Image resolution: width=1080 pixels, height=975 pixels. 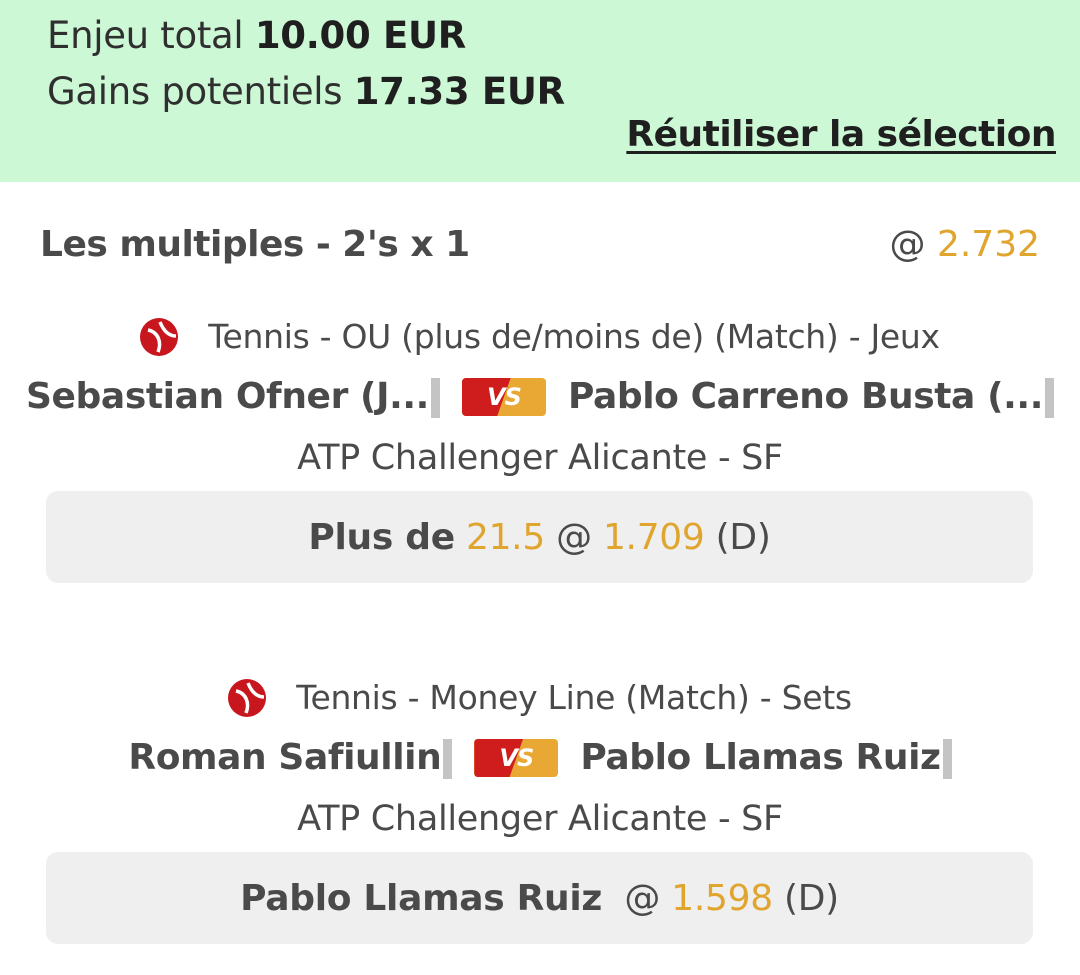 What do you see at coordinates (381, 537) in the screenshot?
I see `selection-label: Plus de` at bounding box center [381, 537].